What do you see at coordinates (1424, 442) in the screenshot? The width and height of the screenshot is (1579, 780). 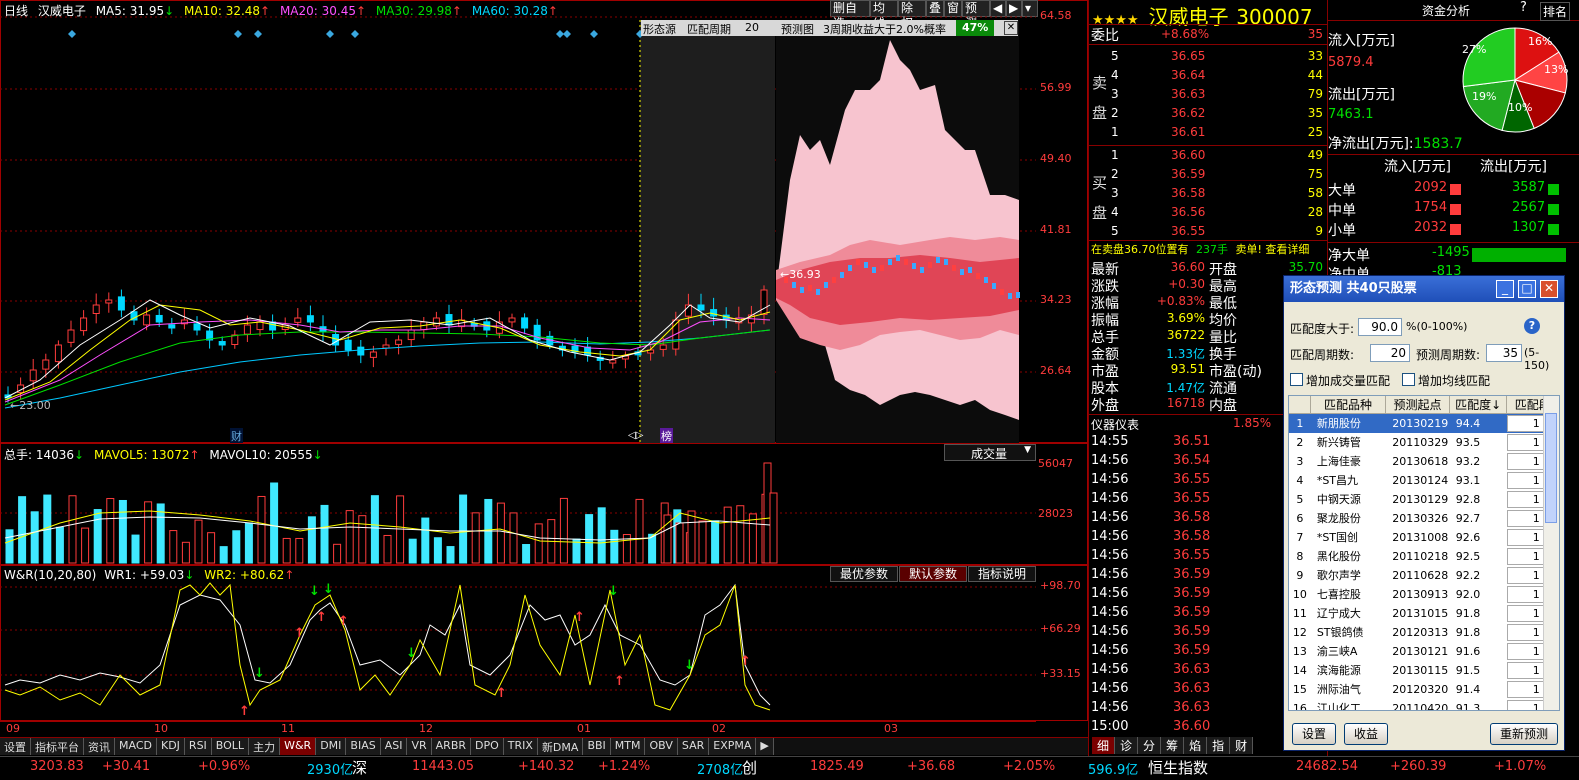 I see `list-item: 2 新兴铸管 20110329 93.5 1` at bounding box center [1424, 442].